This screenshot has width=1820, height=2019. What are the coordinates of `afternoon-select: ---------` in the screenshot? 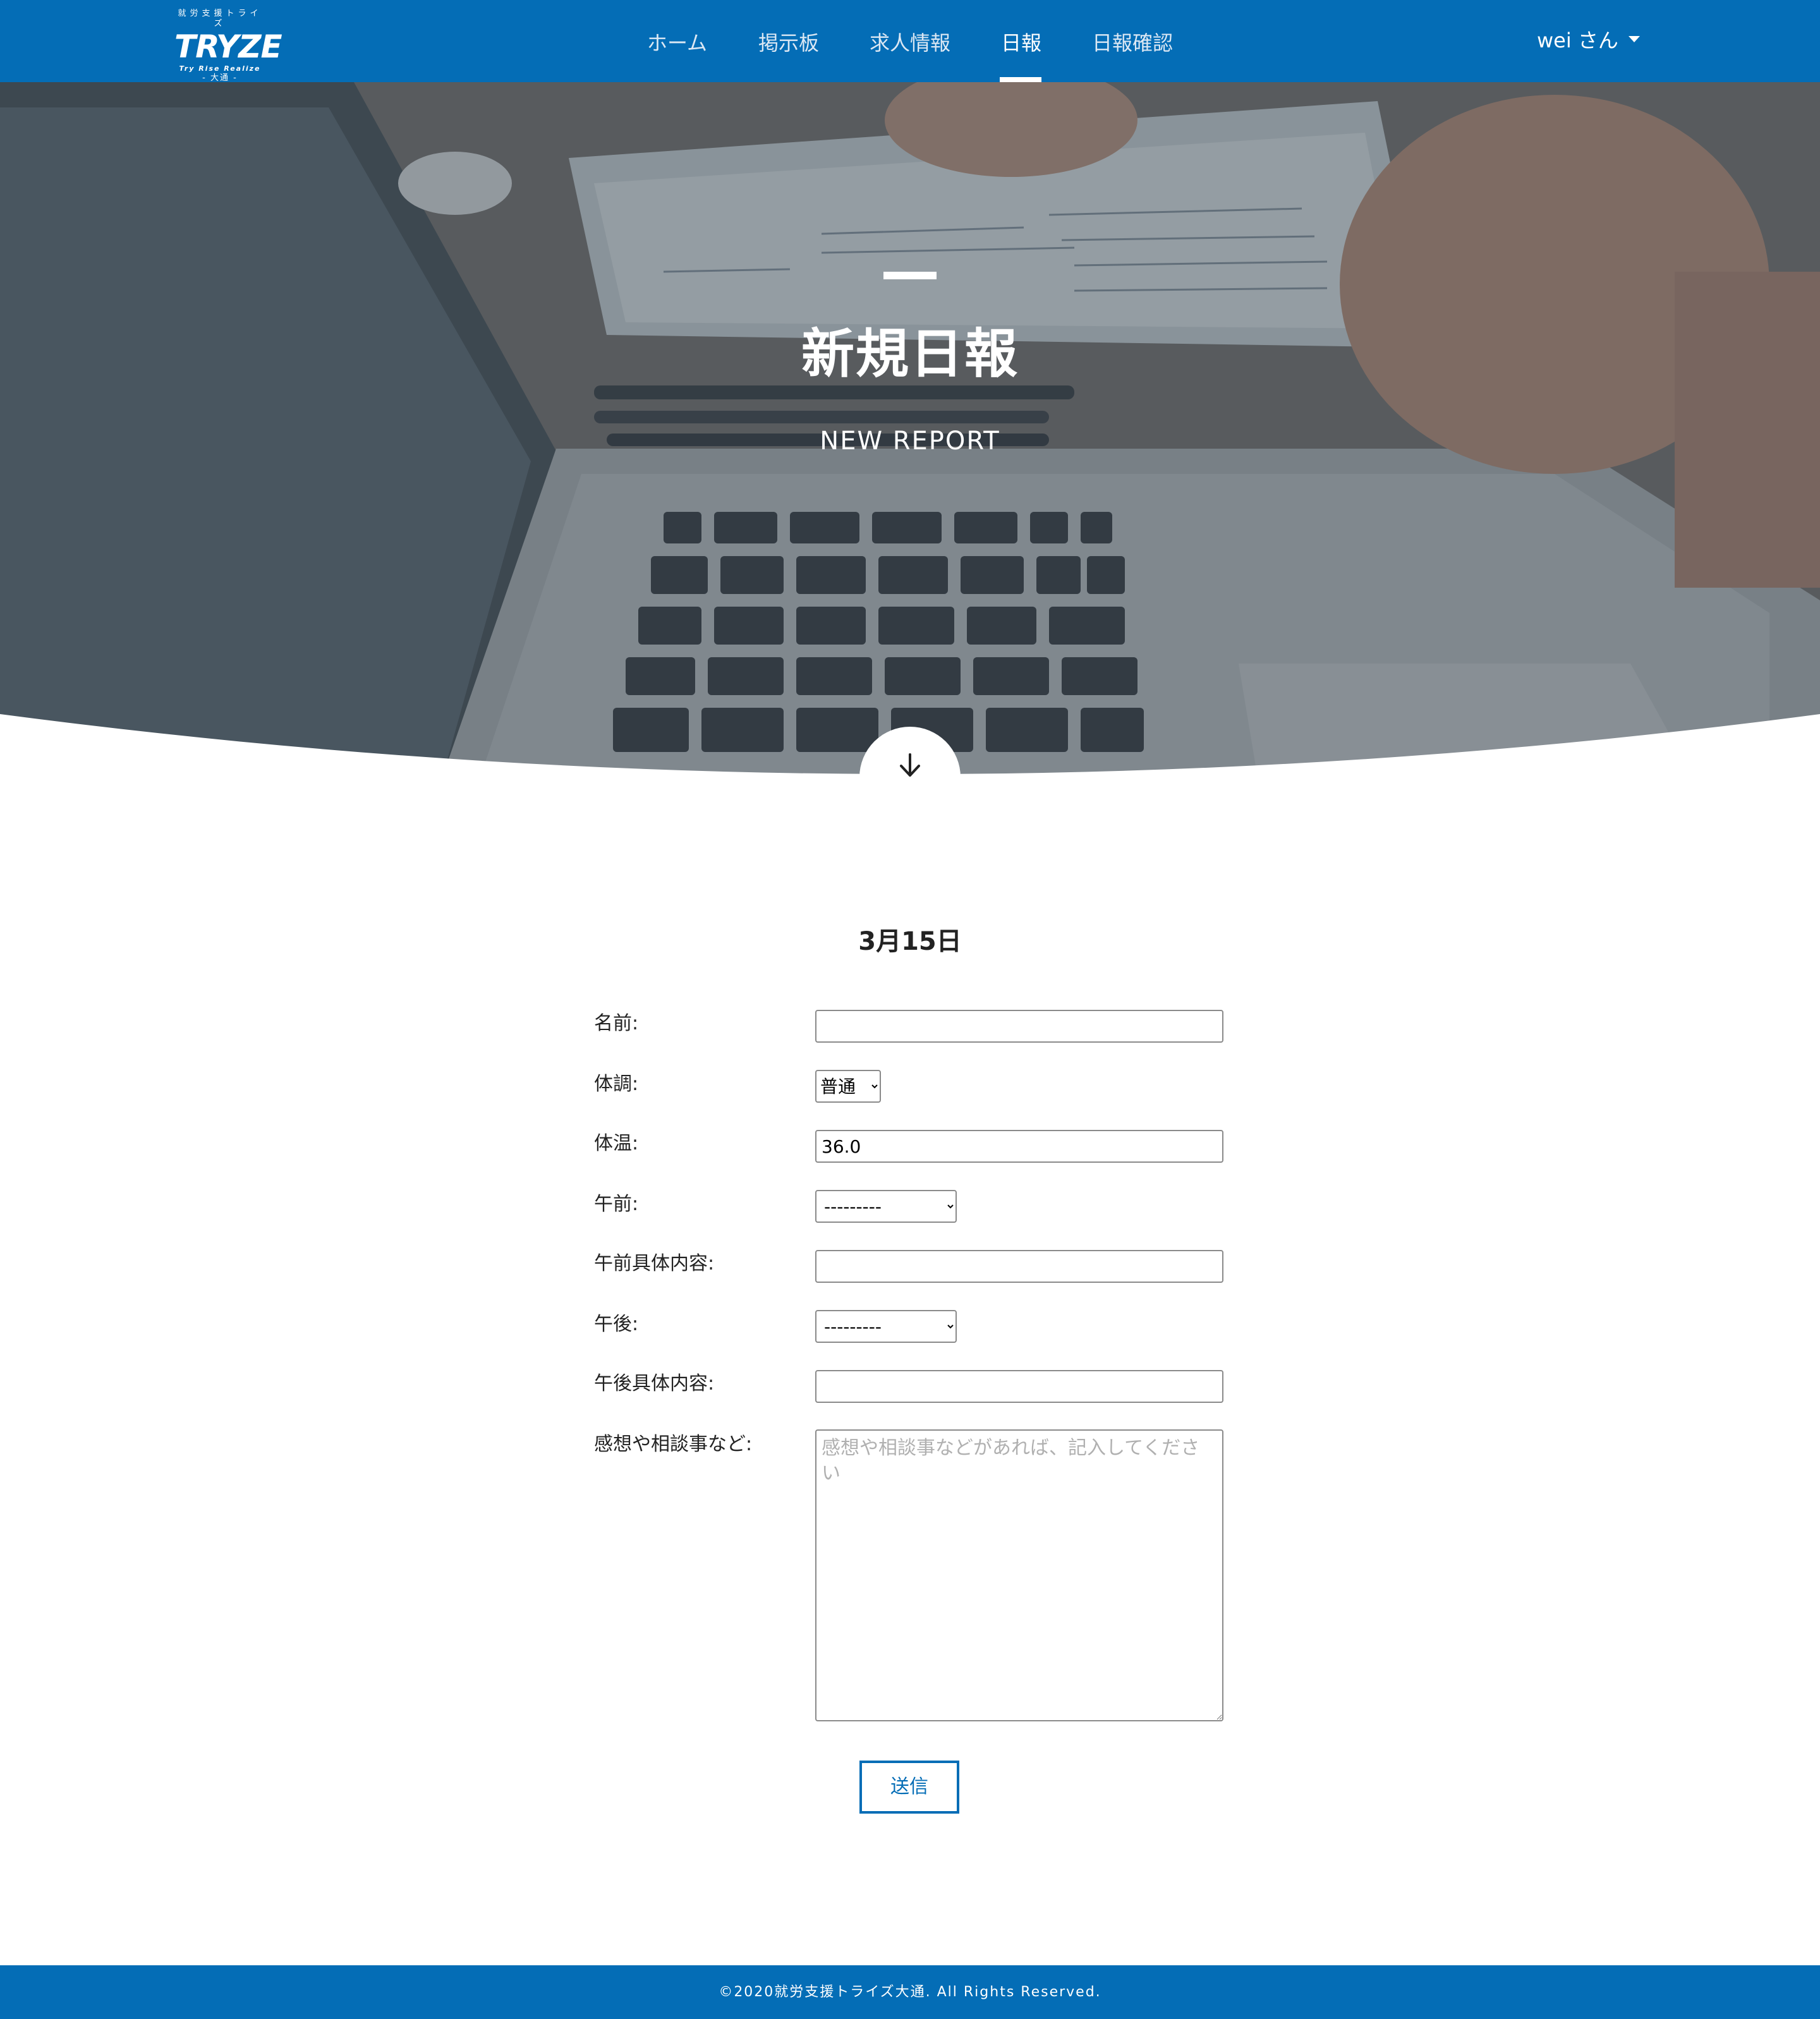 It's located at (886, 1326).